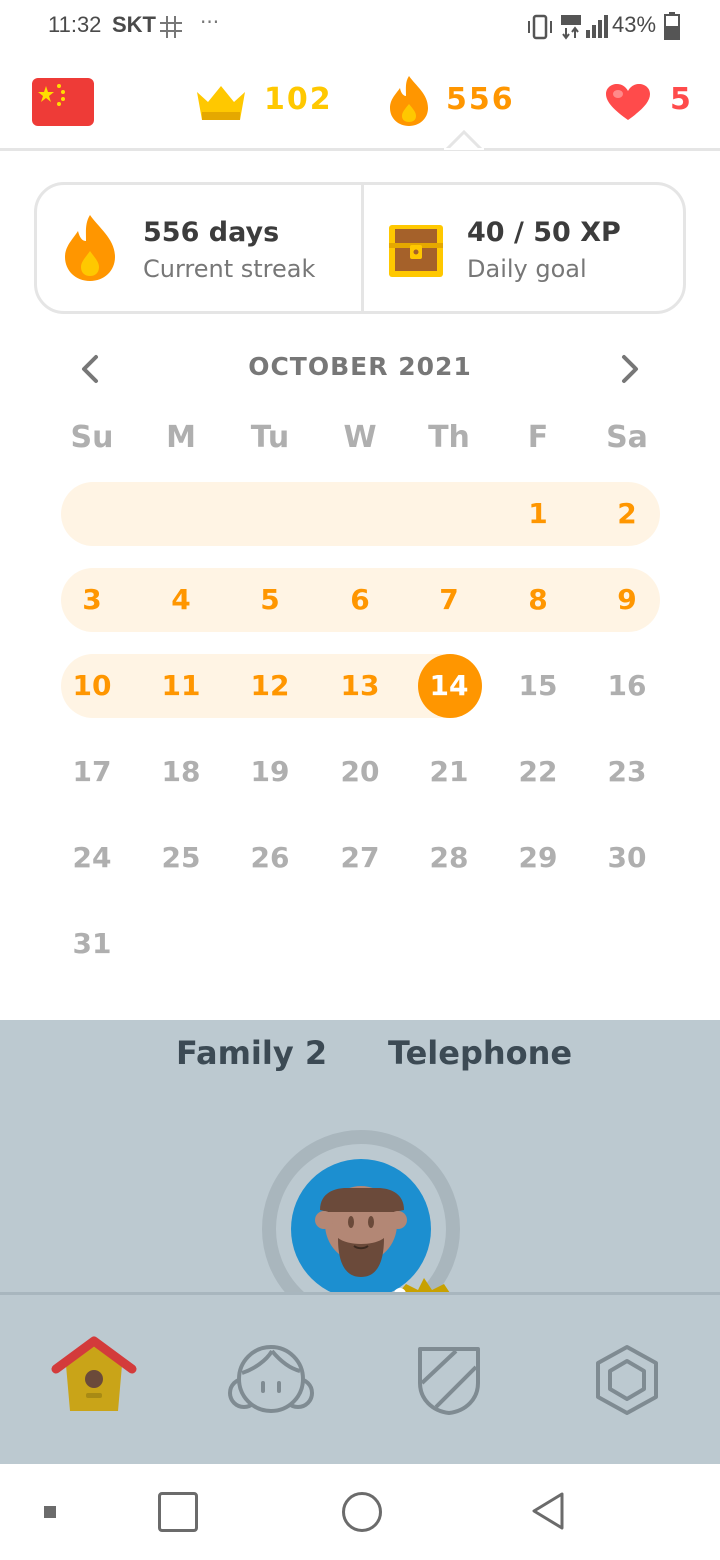  What do you see at coordinates (211, 232) in the screenshot?
I see `streak-days: 556 days` at bounding box center [211, 232].